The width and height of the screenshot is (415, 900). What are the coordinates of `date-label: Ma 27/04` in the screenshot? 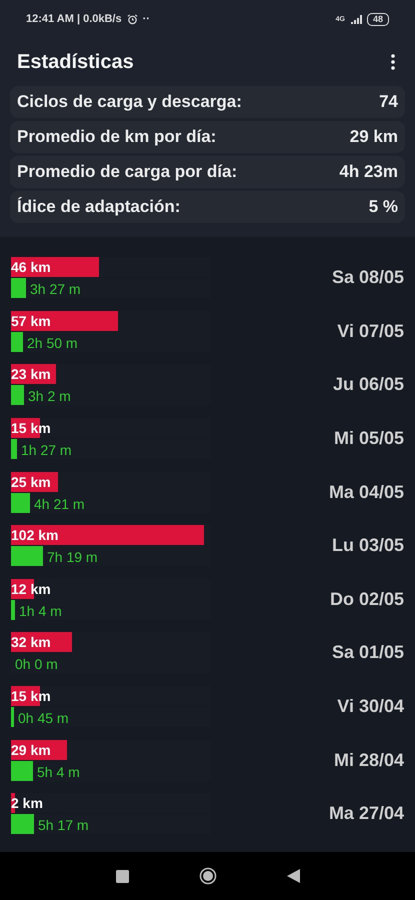 It's located at (366, 813).